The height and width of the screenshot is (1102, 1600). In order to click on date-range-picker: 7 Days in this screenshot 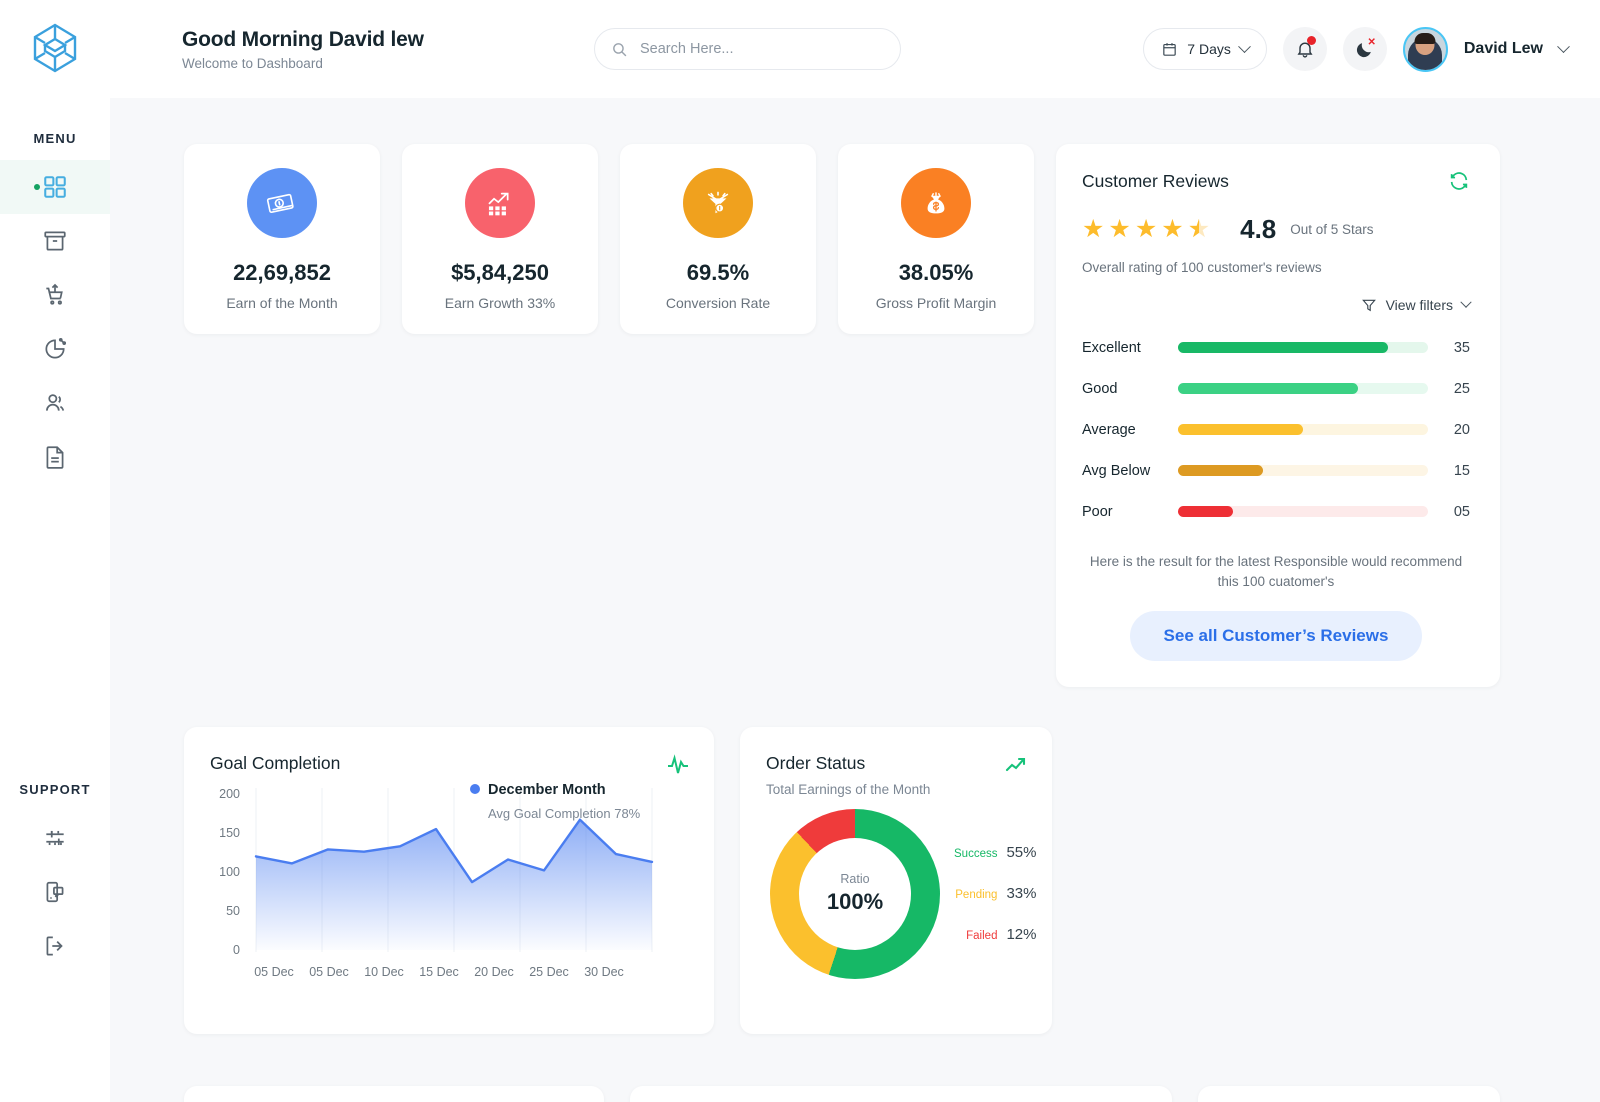, I will do `click(1205, 49)`.